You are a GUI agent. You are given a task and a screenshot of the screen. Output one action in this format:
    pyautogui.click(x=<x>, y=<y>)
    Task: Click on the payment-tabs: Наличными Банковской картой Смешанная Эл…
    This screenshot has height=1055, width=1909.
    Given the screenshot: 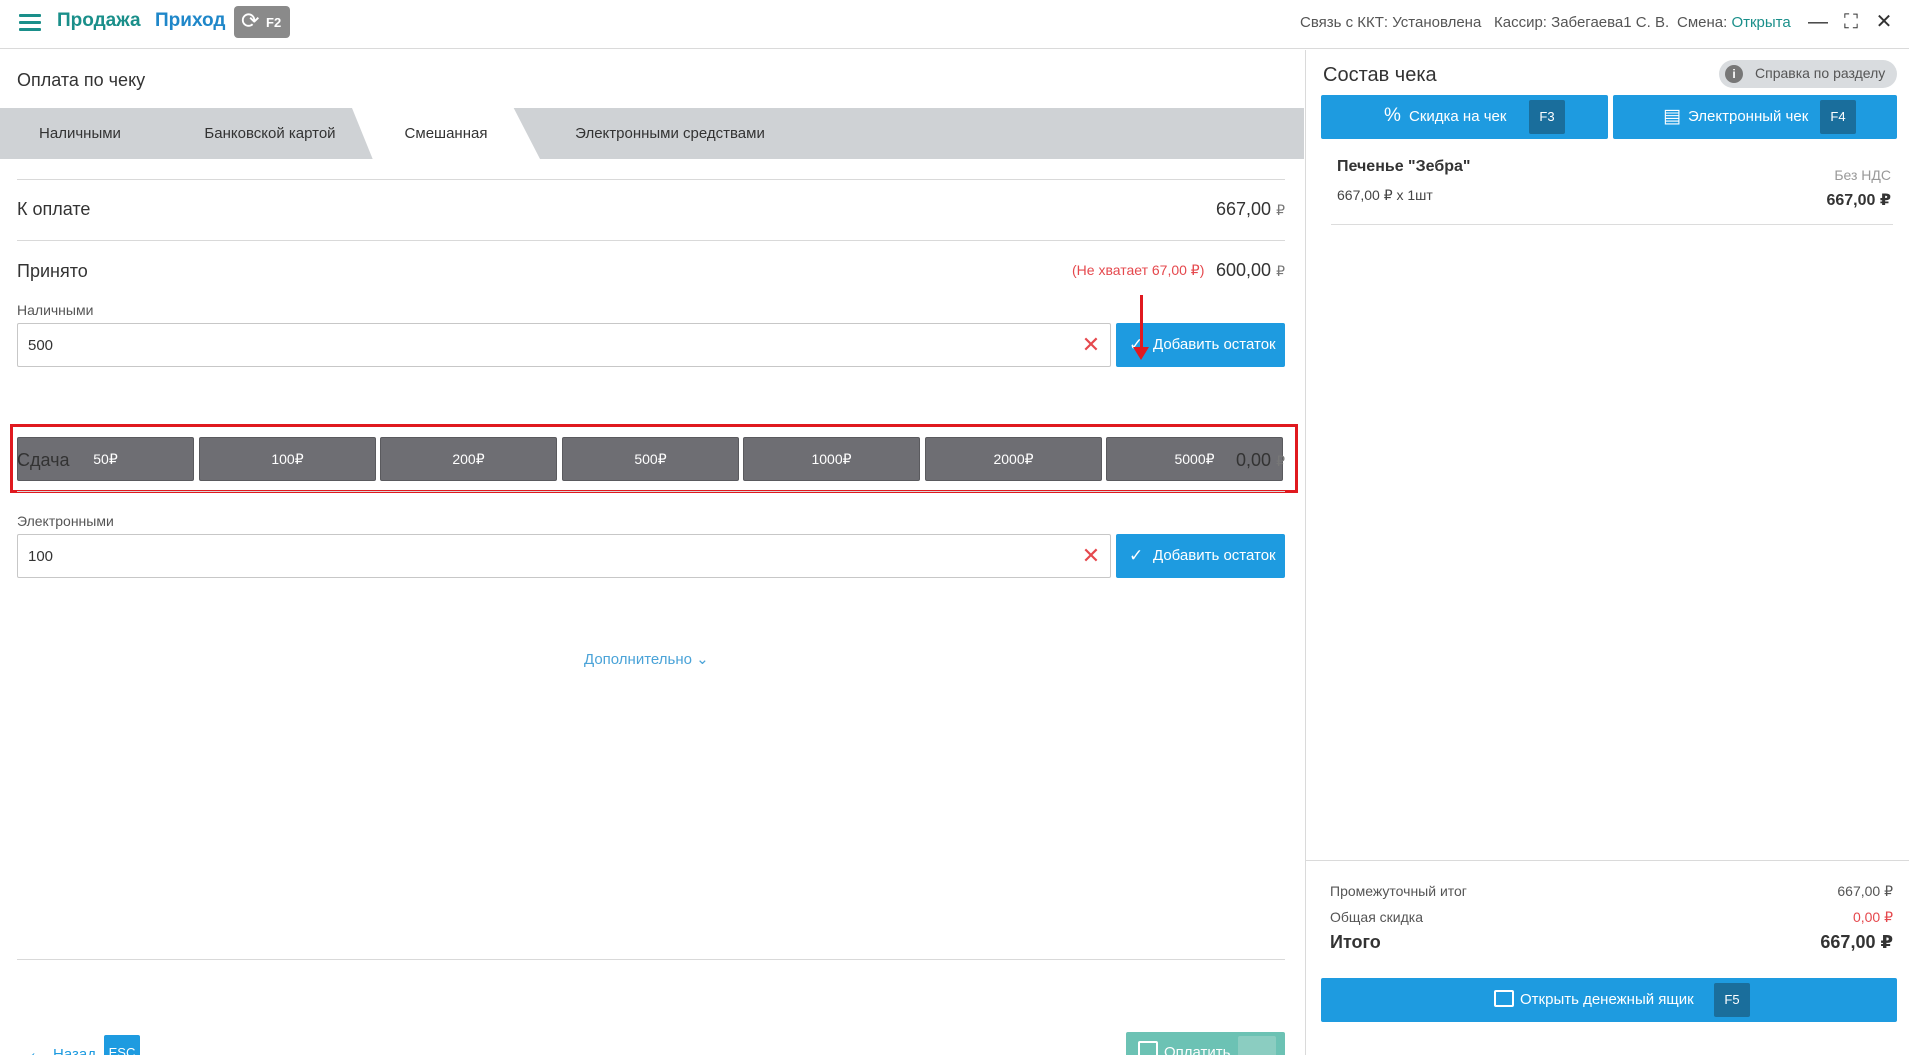 What is the action you would take?
    pyautogui.click(x=652, y=133)
    